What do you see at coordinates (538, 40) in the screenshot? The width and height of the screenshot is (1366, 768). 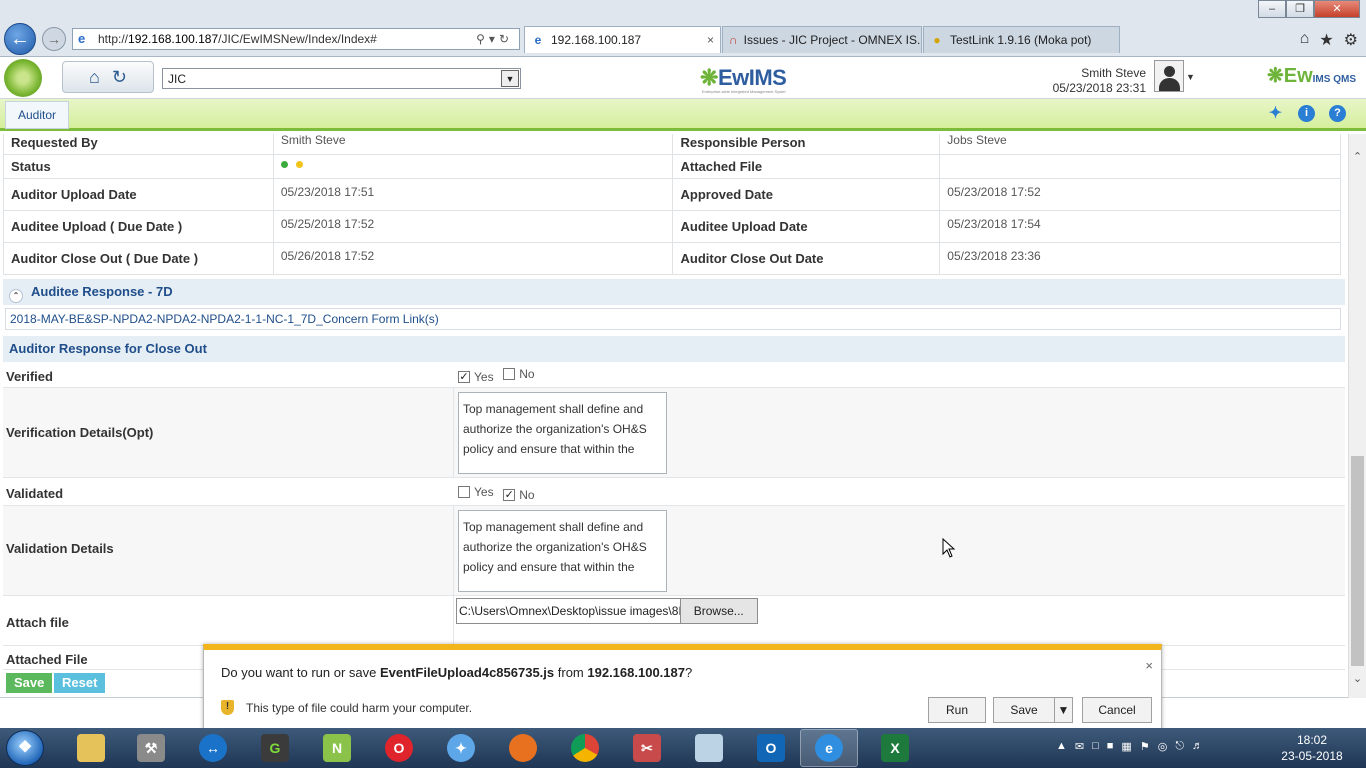 I see `ie-tab-icon: e` at bounding box center [538, 40].